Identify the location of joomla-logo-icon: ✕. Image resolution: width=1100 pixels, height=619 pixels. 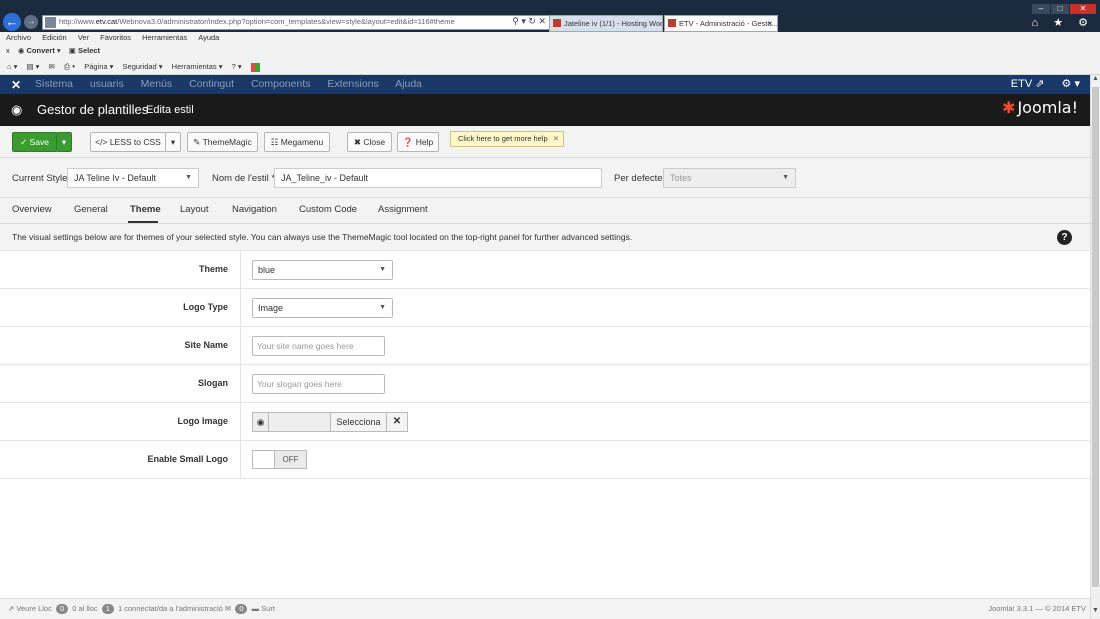
(16, 85).